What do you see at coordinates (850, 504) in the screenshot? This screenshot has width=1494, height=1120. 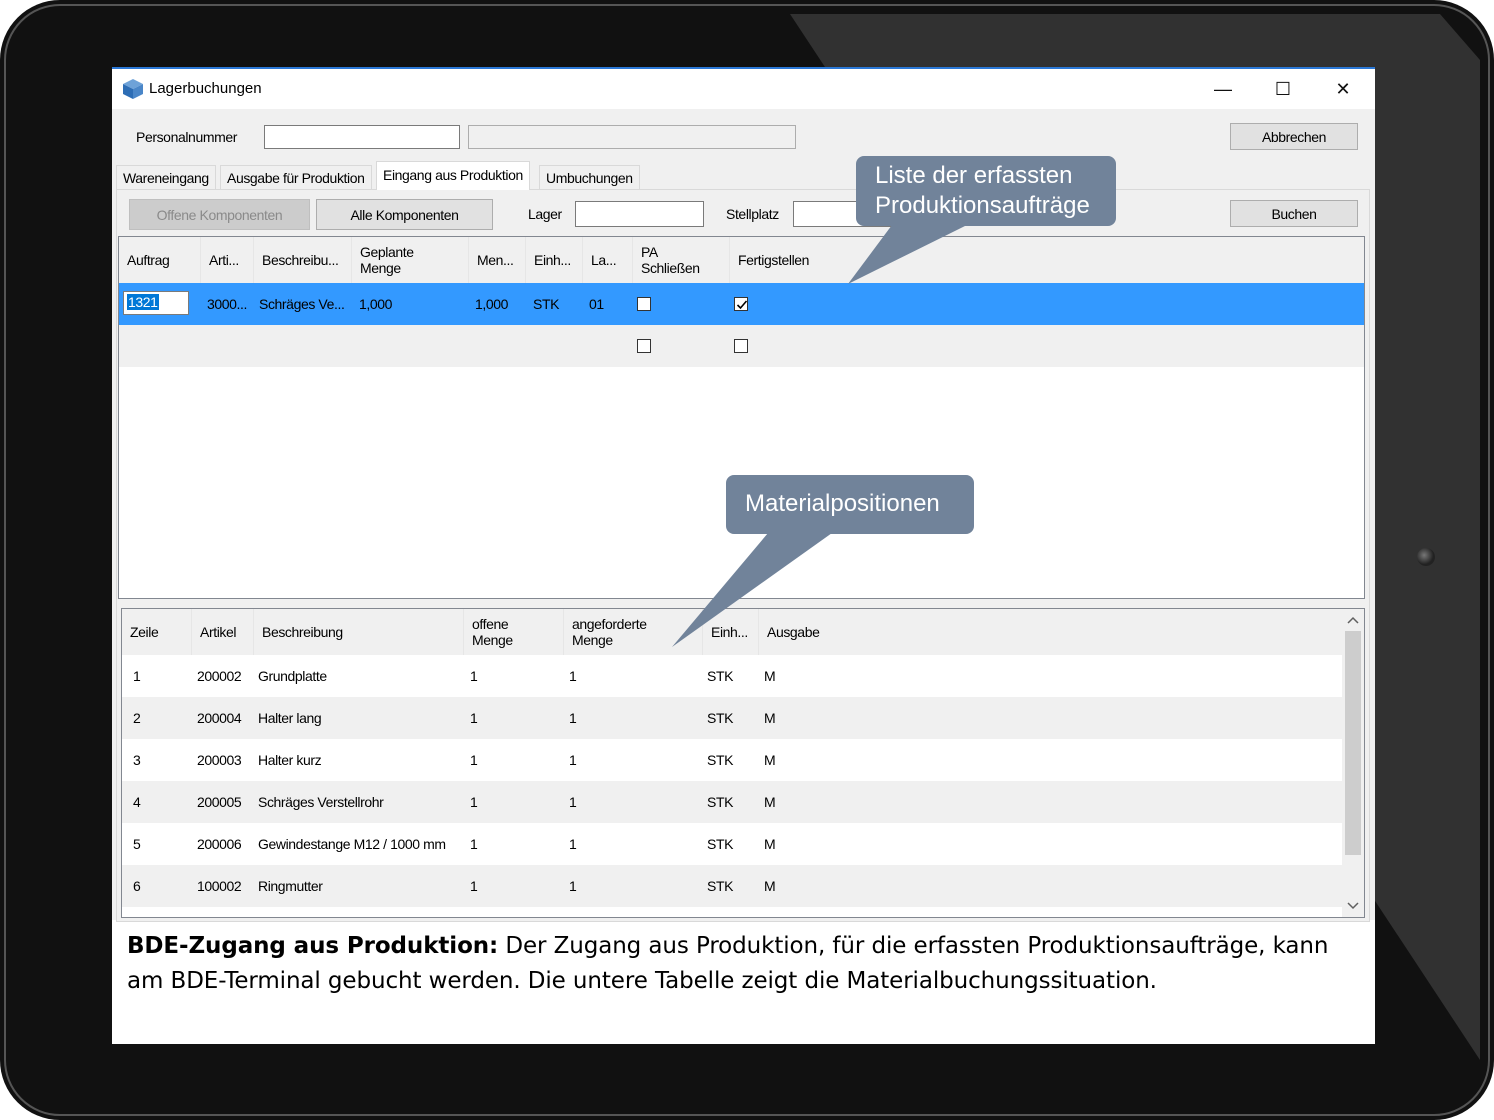 I see `callout-materials: Materialpositionen` at bounding box center [850, 504].